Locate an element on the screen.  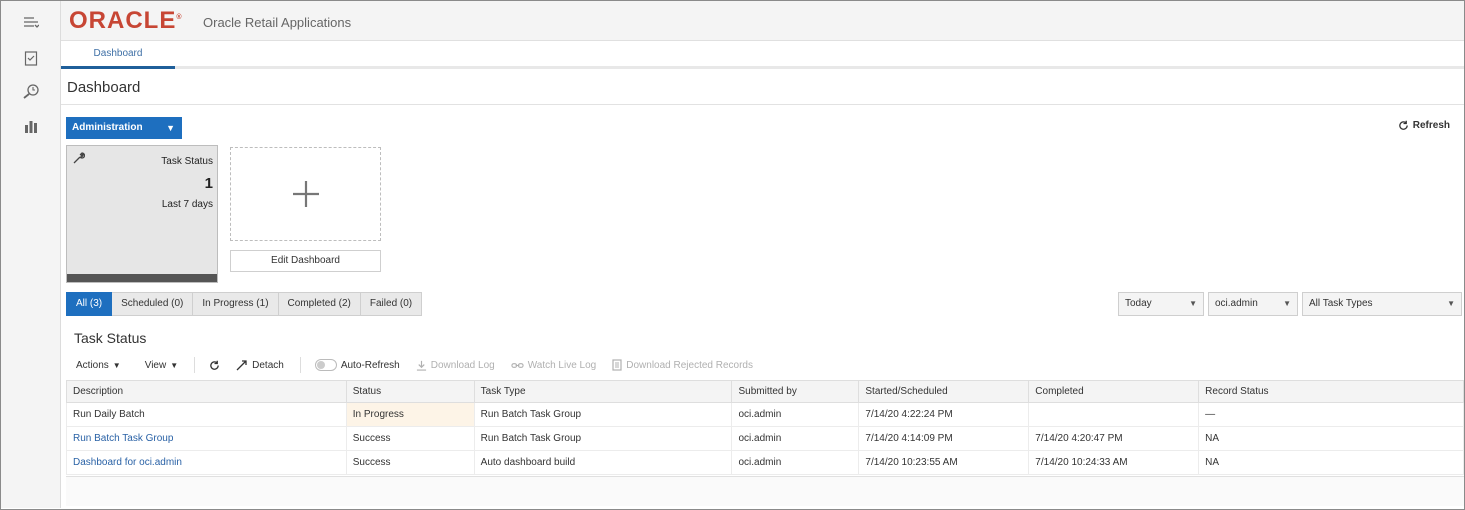
task-type-filter-select: All Task Types ▼ is located at coordinates (1382, 304).